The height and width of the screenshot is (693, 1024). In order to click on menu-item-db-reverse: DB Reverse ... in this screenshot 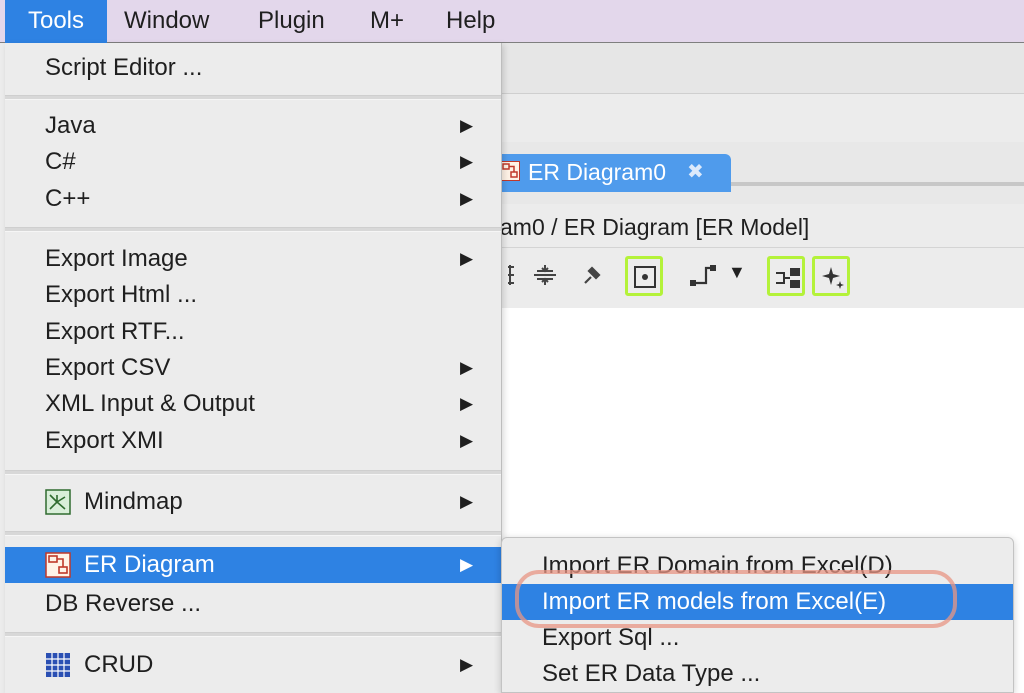, I will do `click(253, 604)`.